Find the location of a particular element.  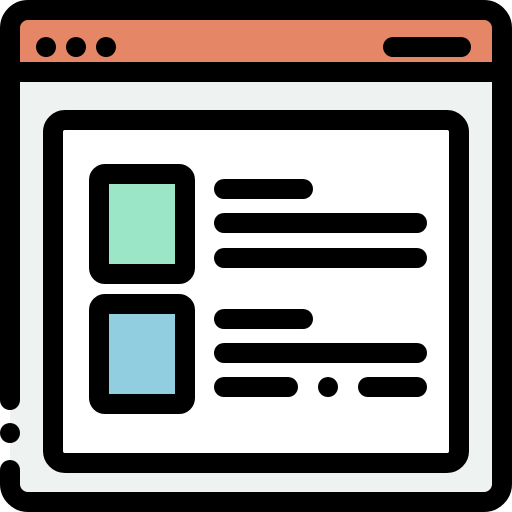

window-dot-2-icon is located at coordinates (76, 47).